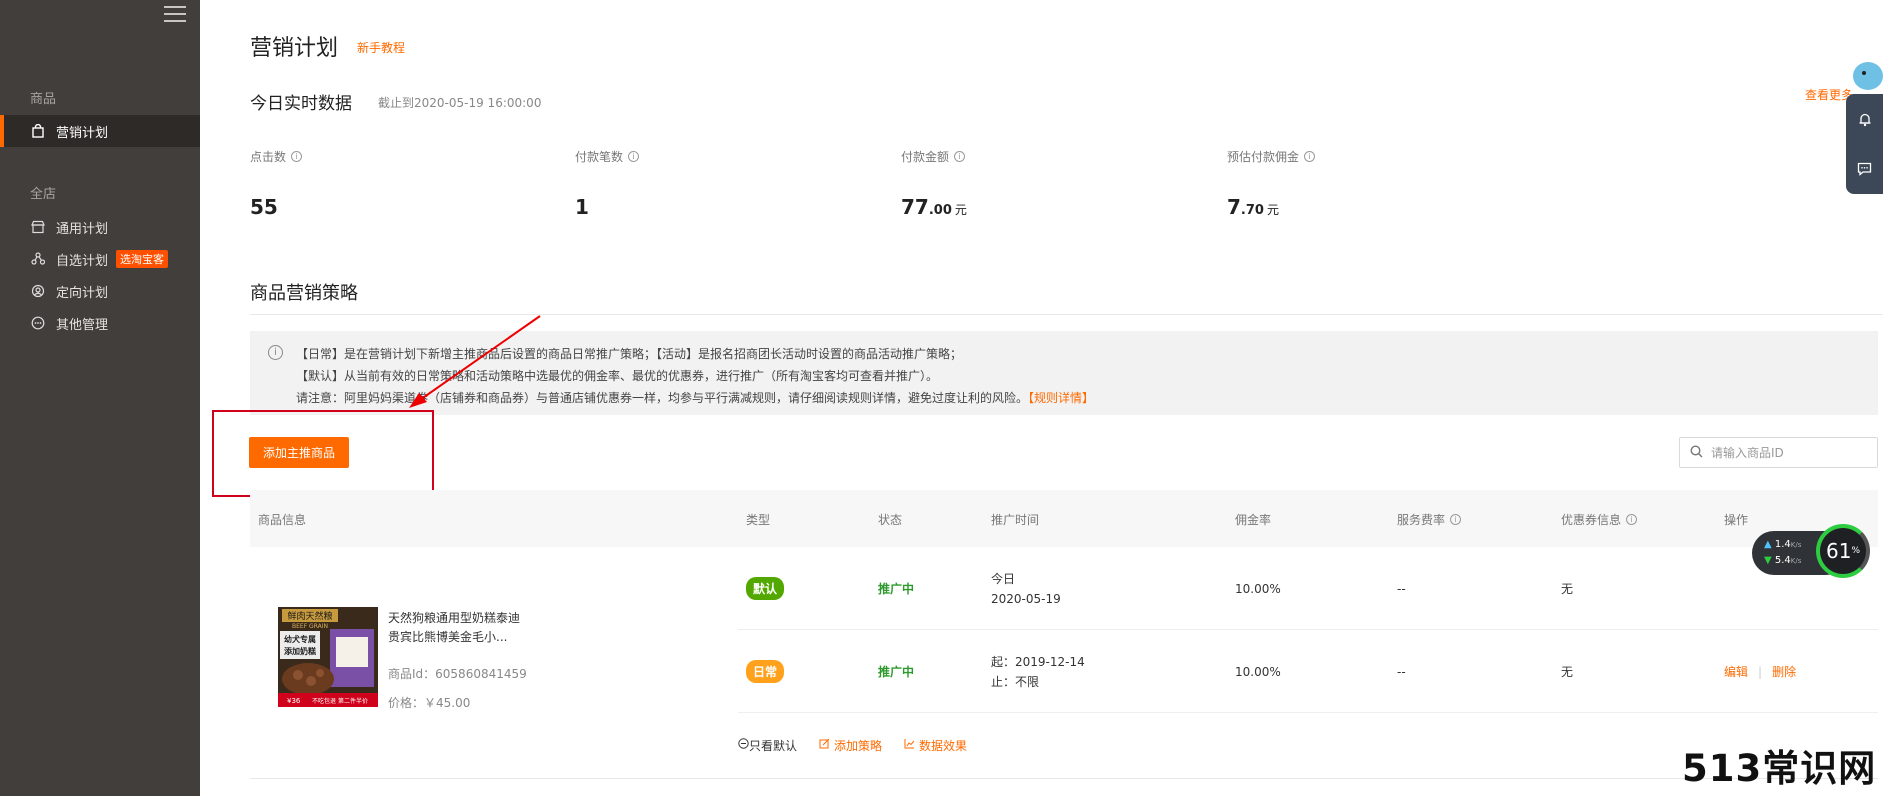 The height and width of the screenshot is (796, 1883). What do you see at coordinates (599, 157) in the screenshot?
I see `stat-label: 付款笔数` at bounding box center [599, 157].